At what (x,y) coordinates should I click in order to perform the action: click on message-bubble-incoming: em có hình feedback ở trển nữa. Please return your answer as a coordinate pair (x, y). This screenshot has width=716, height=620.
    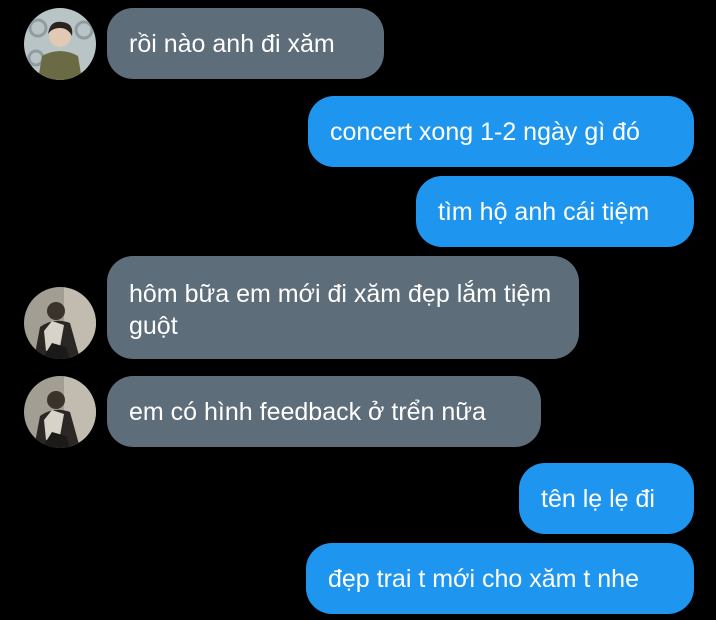
    Looking at the image, I should click on (324, 411).